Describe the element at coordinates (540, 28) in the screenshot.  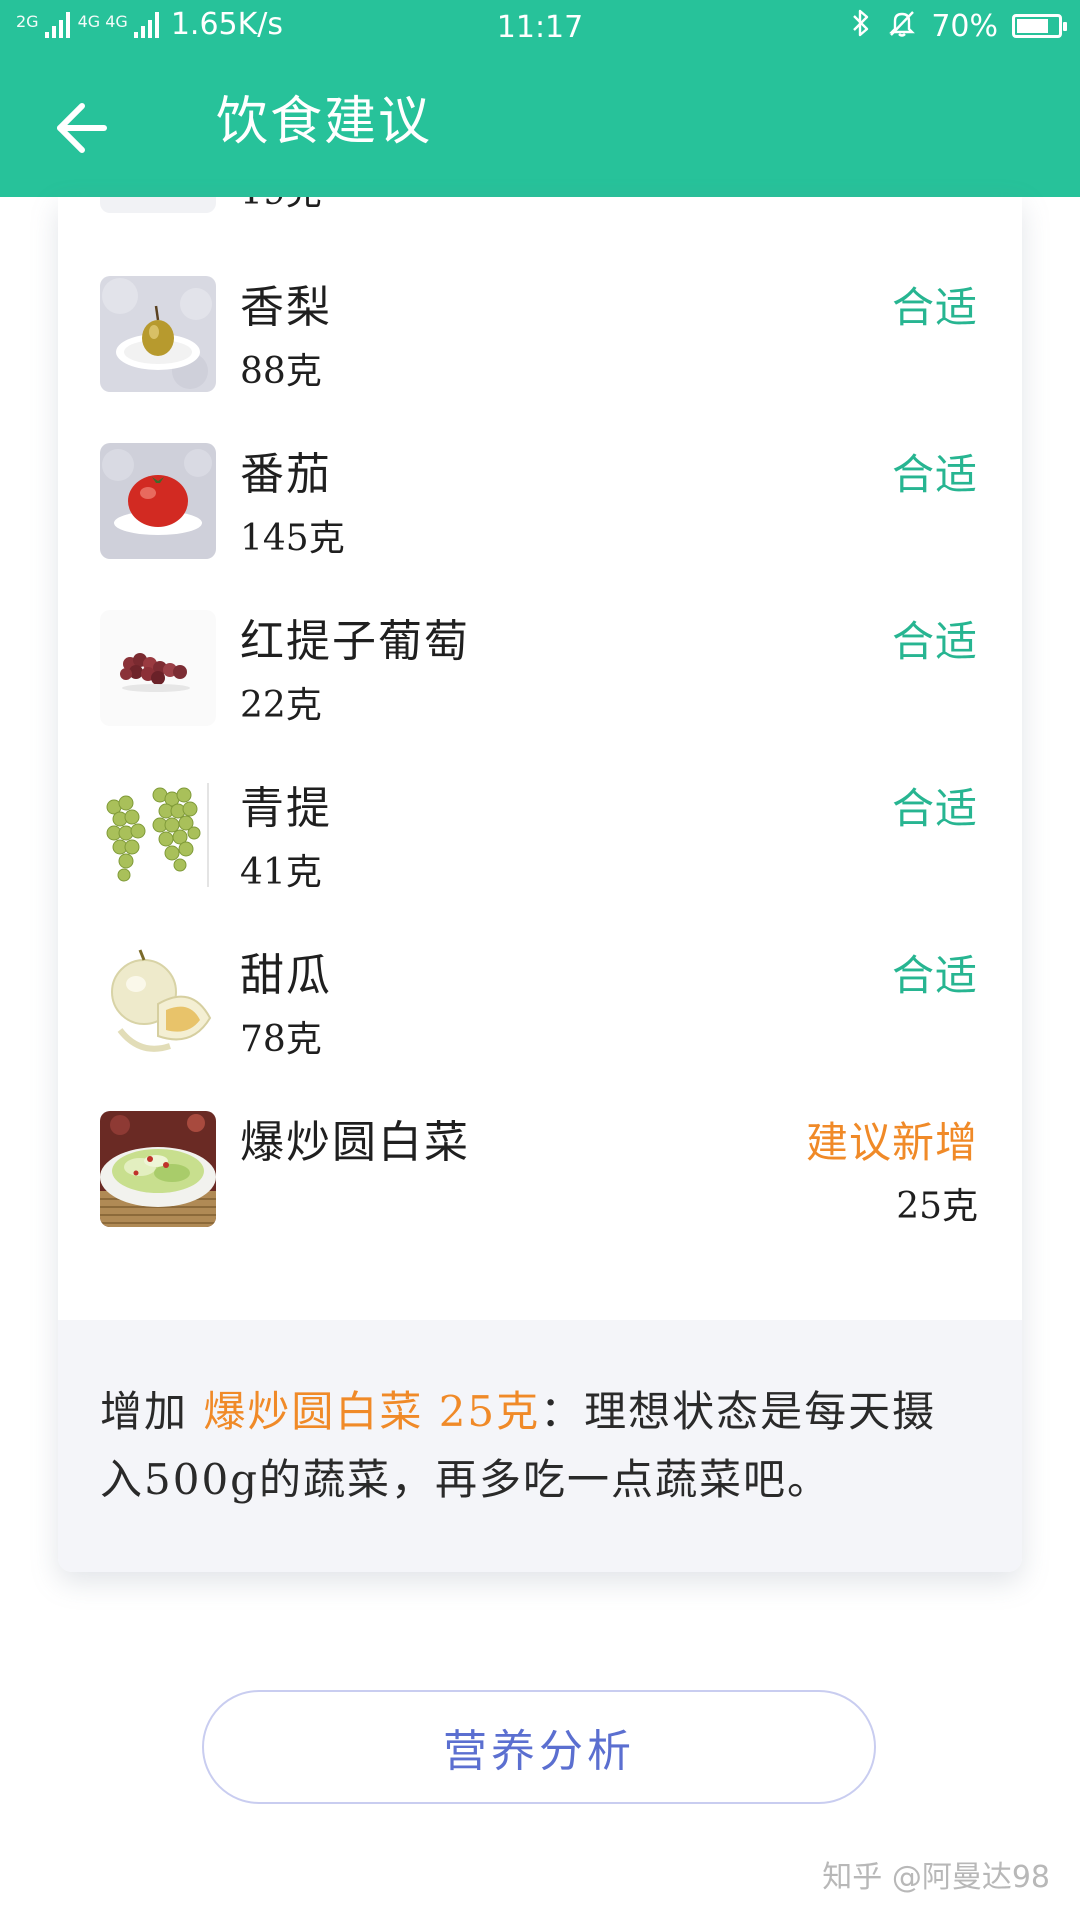
I see `status-bar: 2G 4G 4G 1.65K/s 11:17 70%` at that location.